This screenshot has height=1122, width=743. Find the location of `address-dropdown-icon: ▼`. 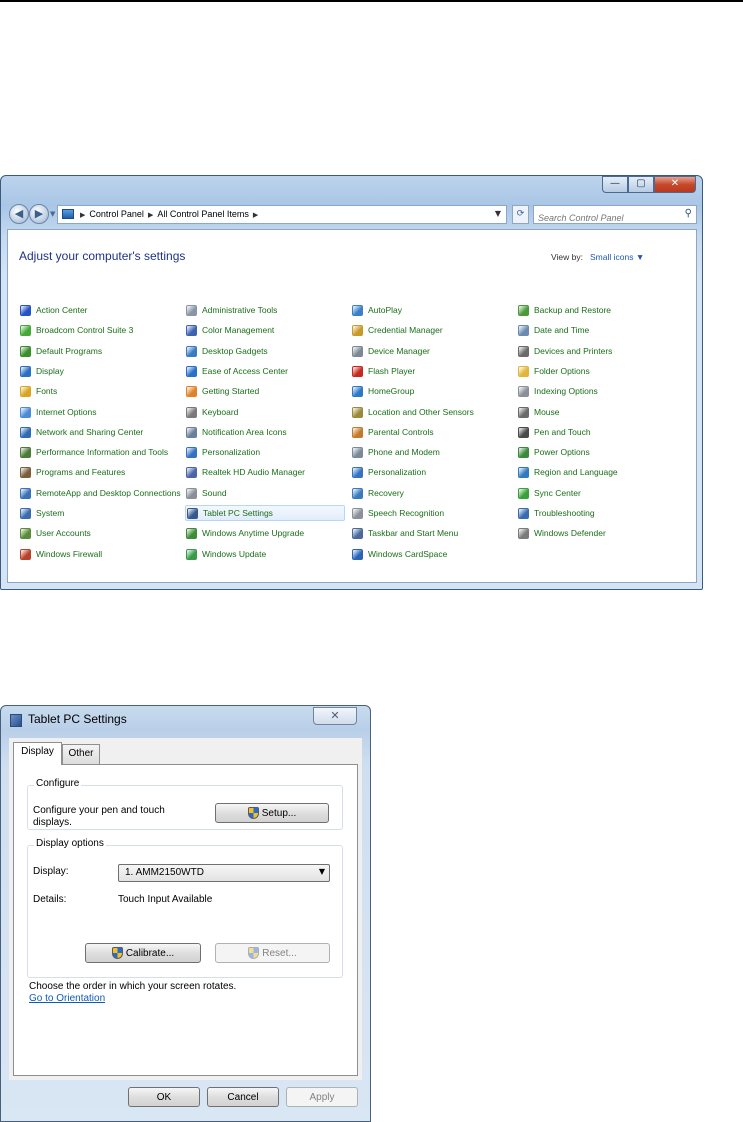

address-dropdown-icon: ▼ is located at coordinates (498, 213).